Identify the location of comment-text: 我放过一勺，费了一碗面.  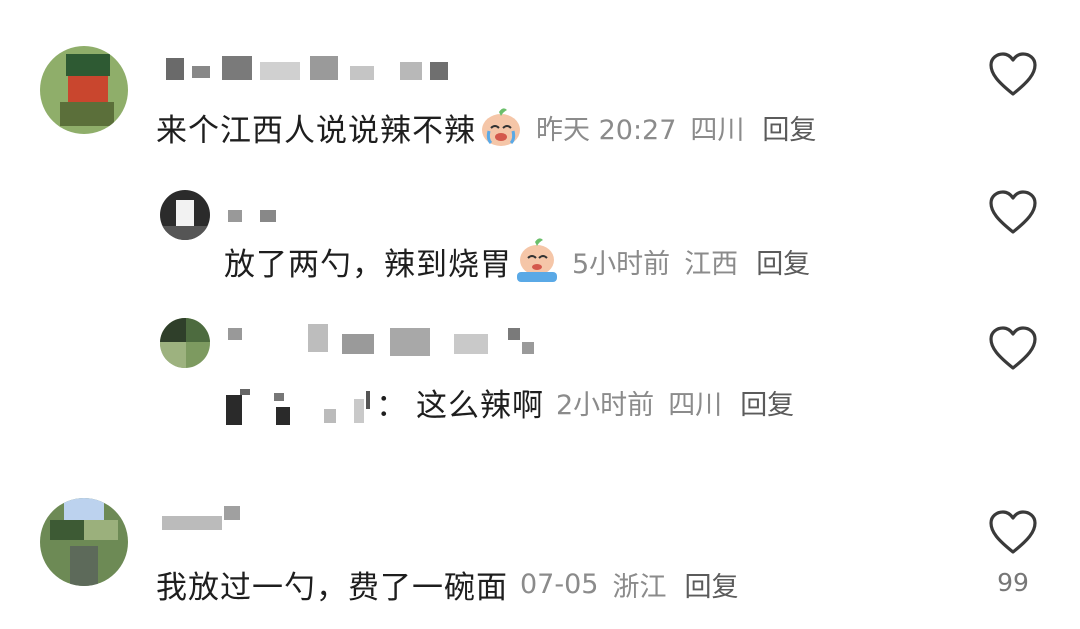
(332, 588).